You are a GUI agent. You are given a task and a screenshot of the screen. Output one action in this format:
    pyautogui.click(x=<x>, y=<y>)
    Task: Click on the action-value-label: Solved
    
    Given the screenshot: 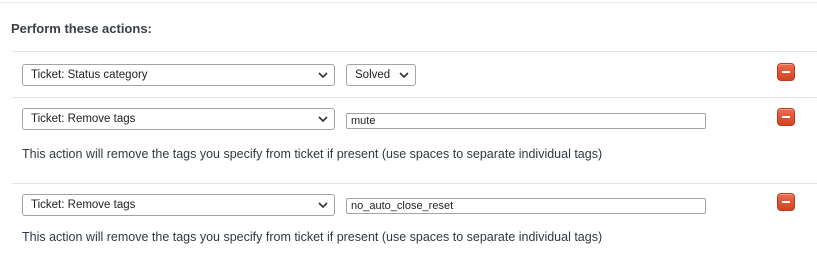 What is the action you would take?
    pyautogui.click(x=373, y=75)
    